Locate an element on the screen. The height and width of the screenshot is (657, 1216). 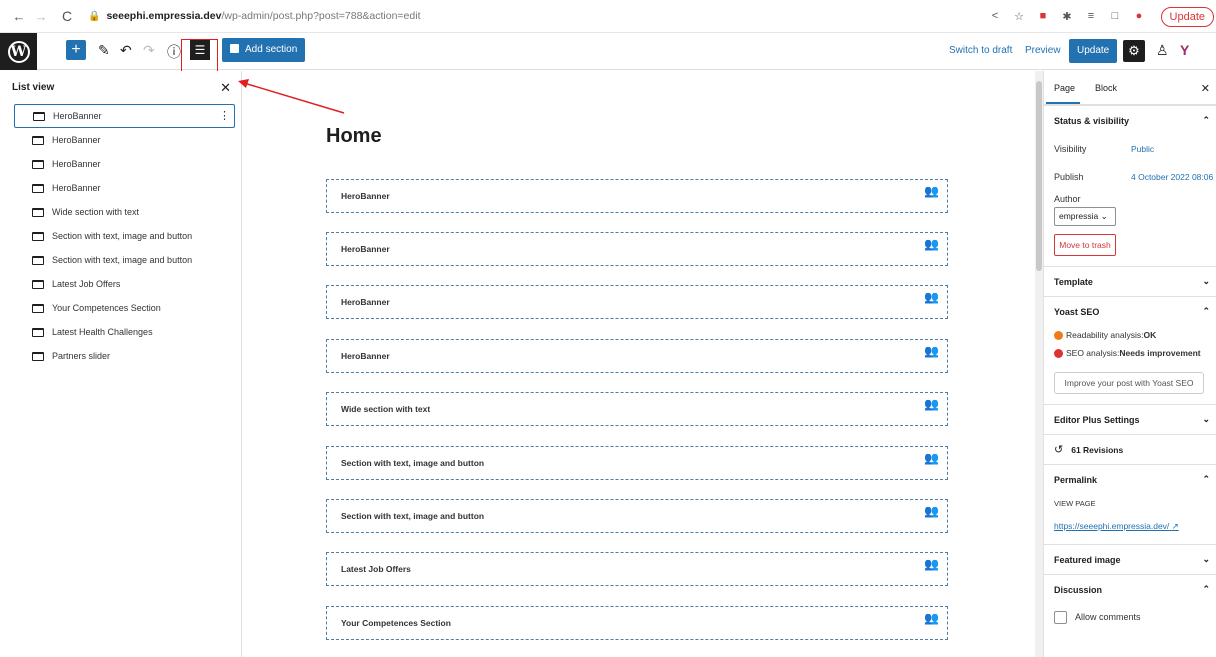
reload-icon: C is located at coordinates (67, 16).